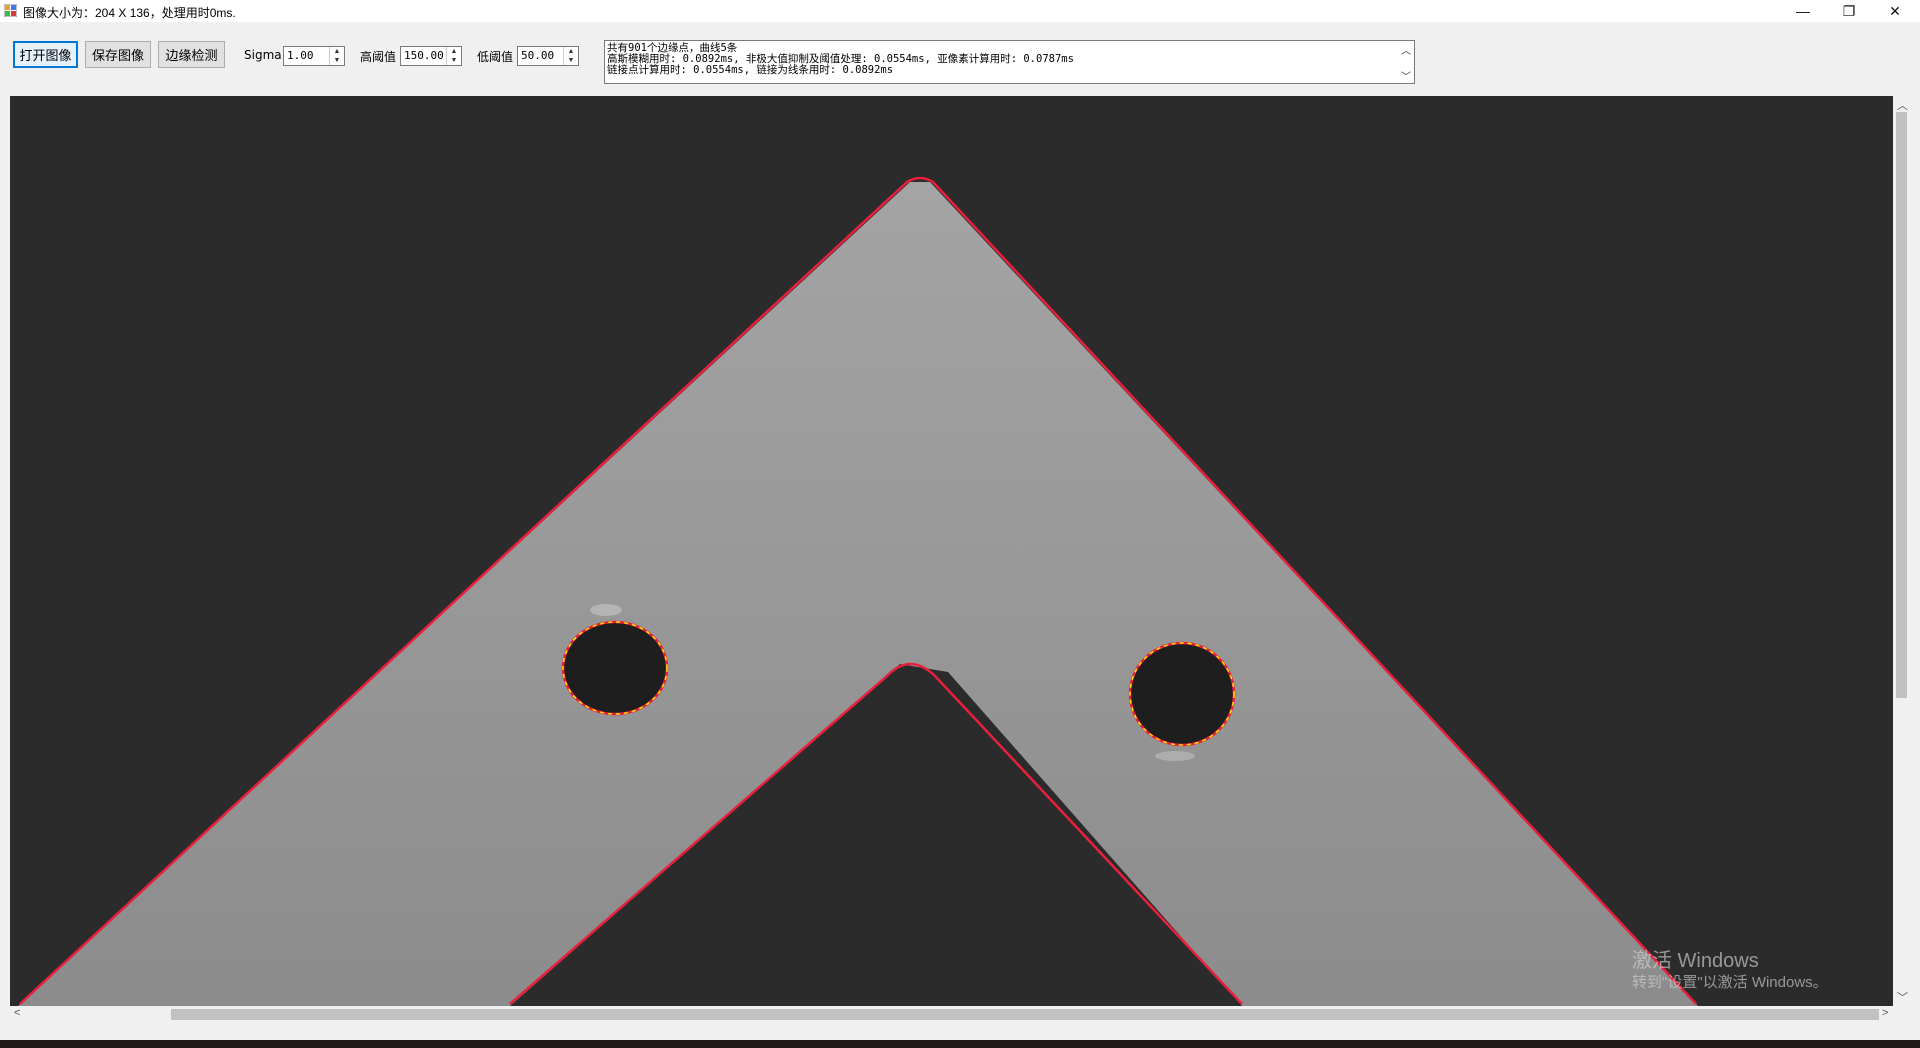 The image size is (1920, 1048). I want to click on restore-button: ❐, so click(1849, 11).